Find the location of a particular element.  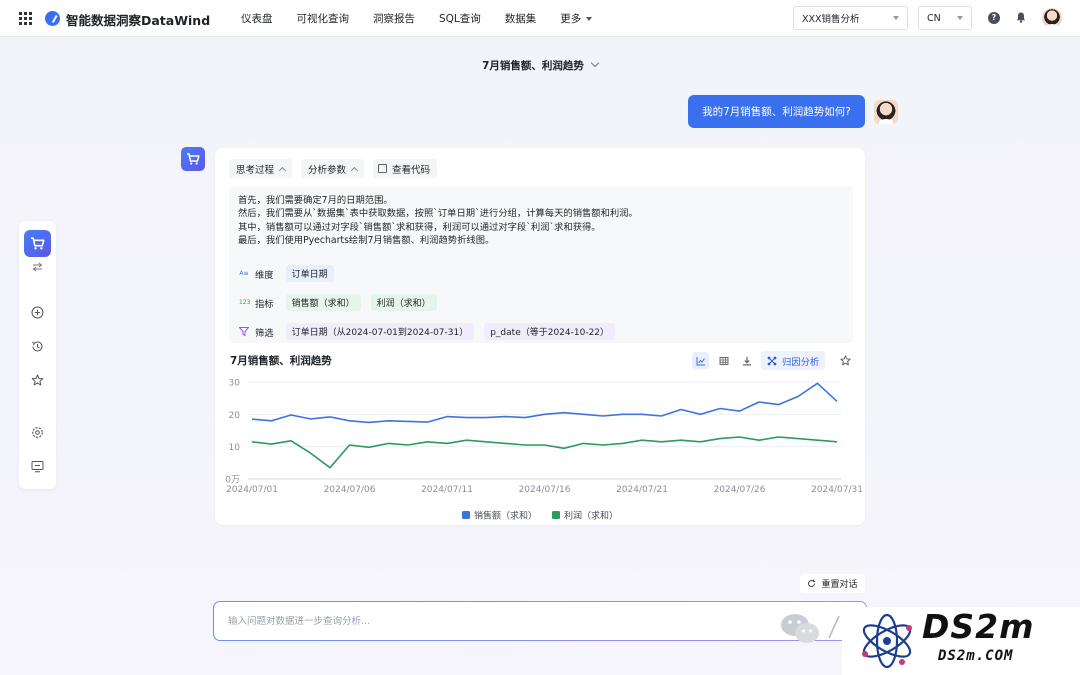

line-chart-icon is located at coordinates (700, 360).